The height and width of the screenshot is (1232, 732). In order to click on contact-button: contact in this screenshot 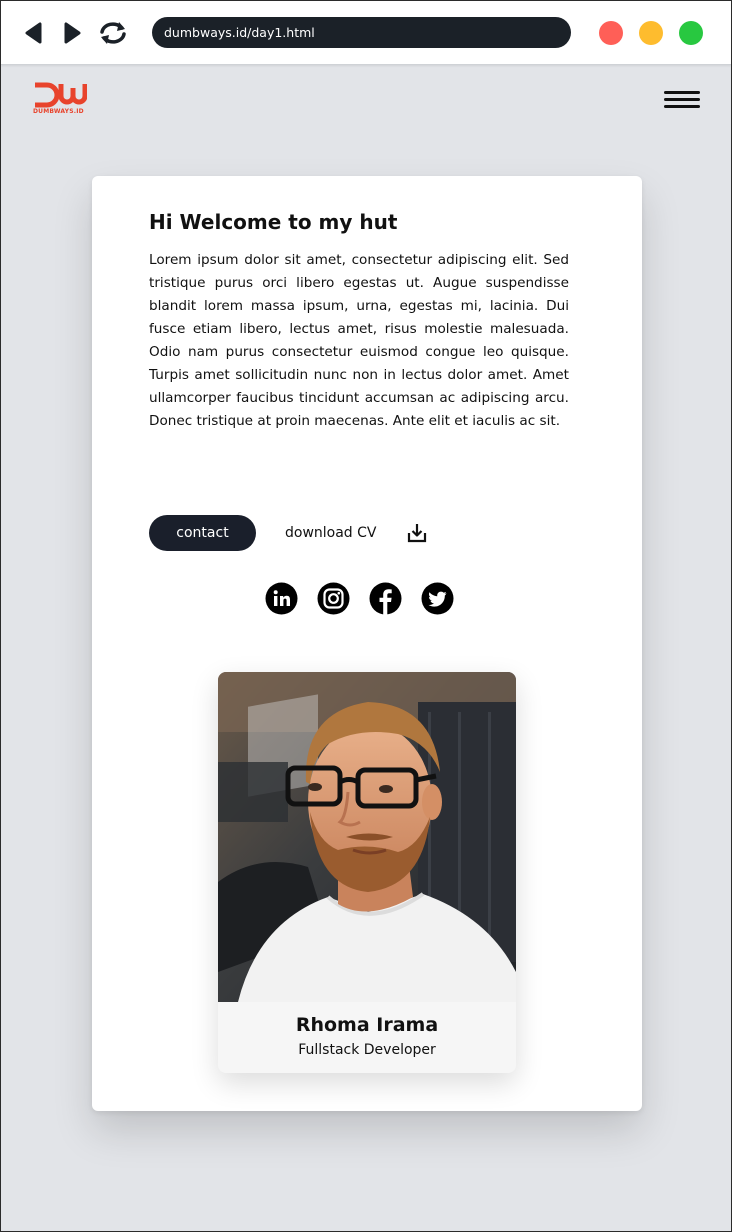, I will do `click(202, 533)`.